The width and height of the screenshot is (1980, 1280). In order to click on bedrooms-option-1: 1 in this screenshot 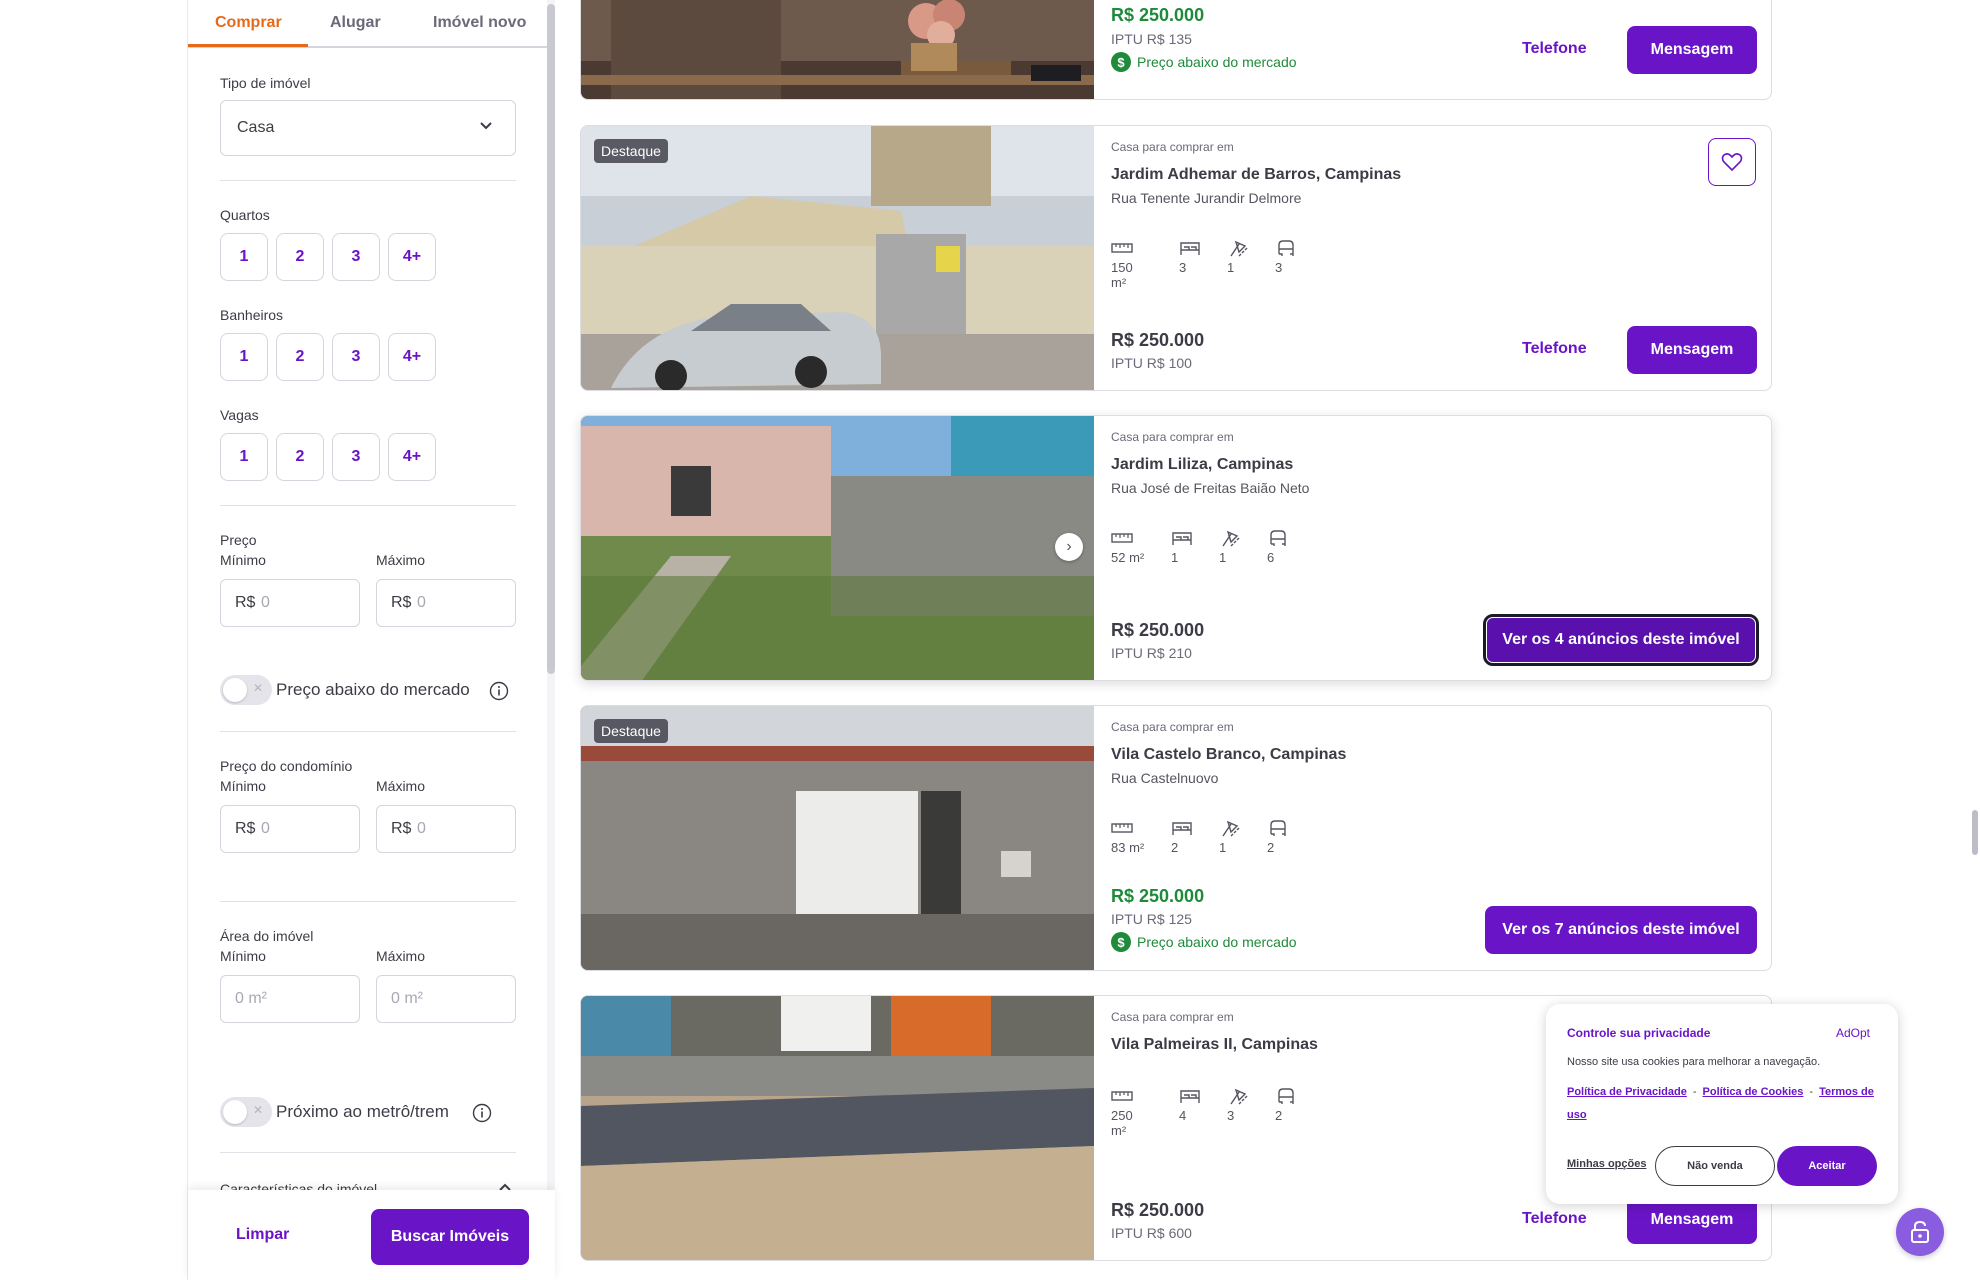, I will do `click(244, 257)`.